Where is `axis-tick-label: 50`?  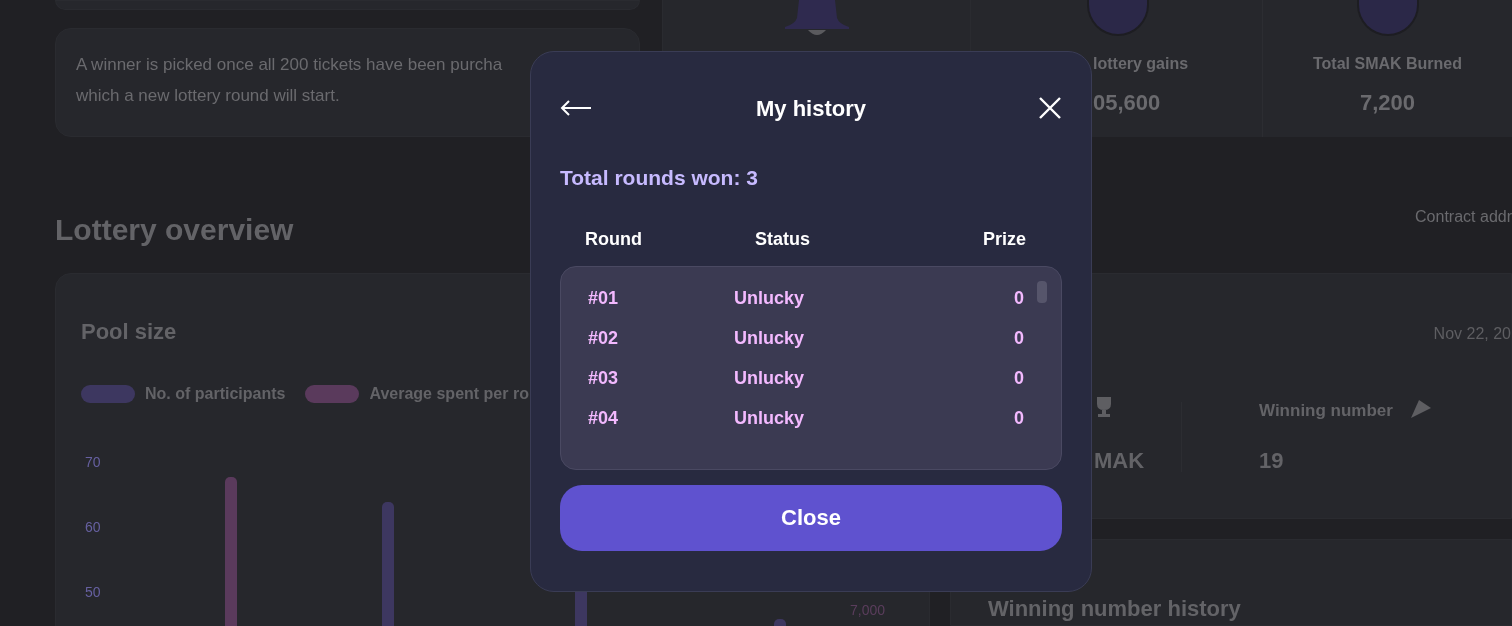 axis-tick-label: 50 is located at coordinates (93, 592).